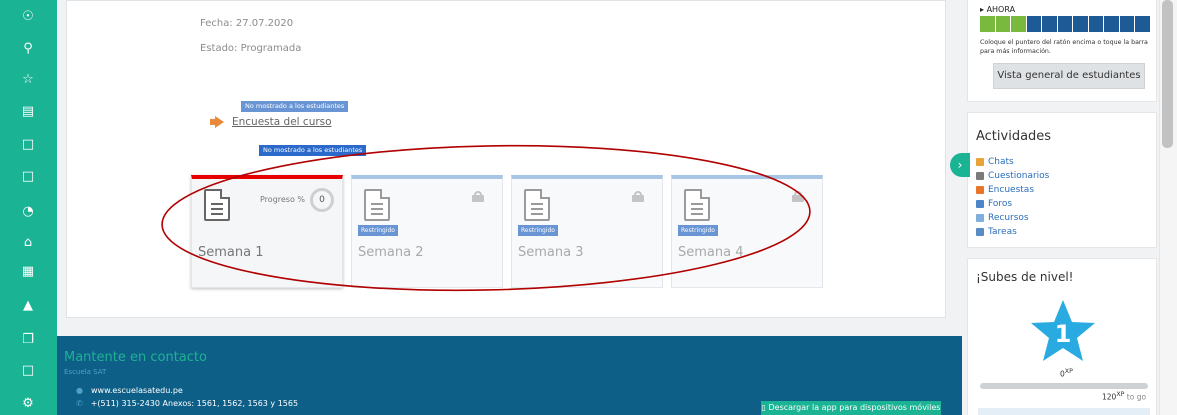 The image size is (1177, 415). Describe the element at coordinates (391, 252) in the screenshot. I see `week-title: Semana 2` at that location.